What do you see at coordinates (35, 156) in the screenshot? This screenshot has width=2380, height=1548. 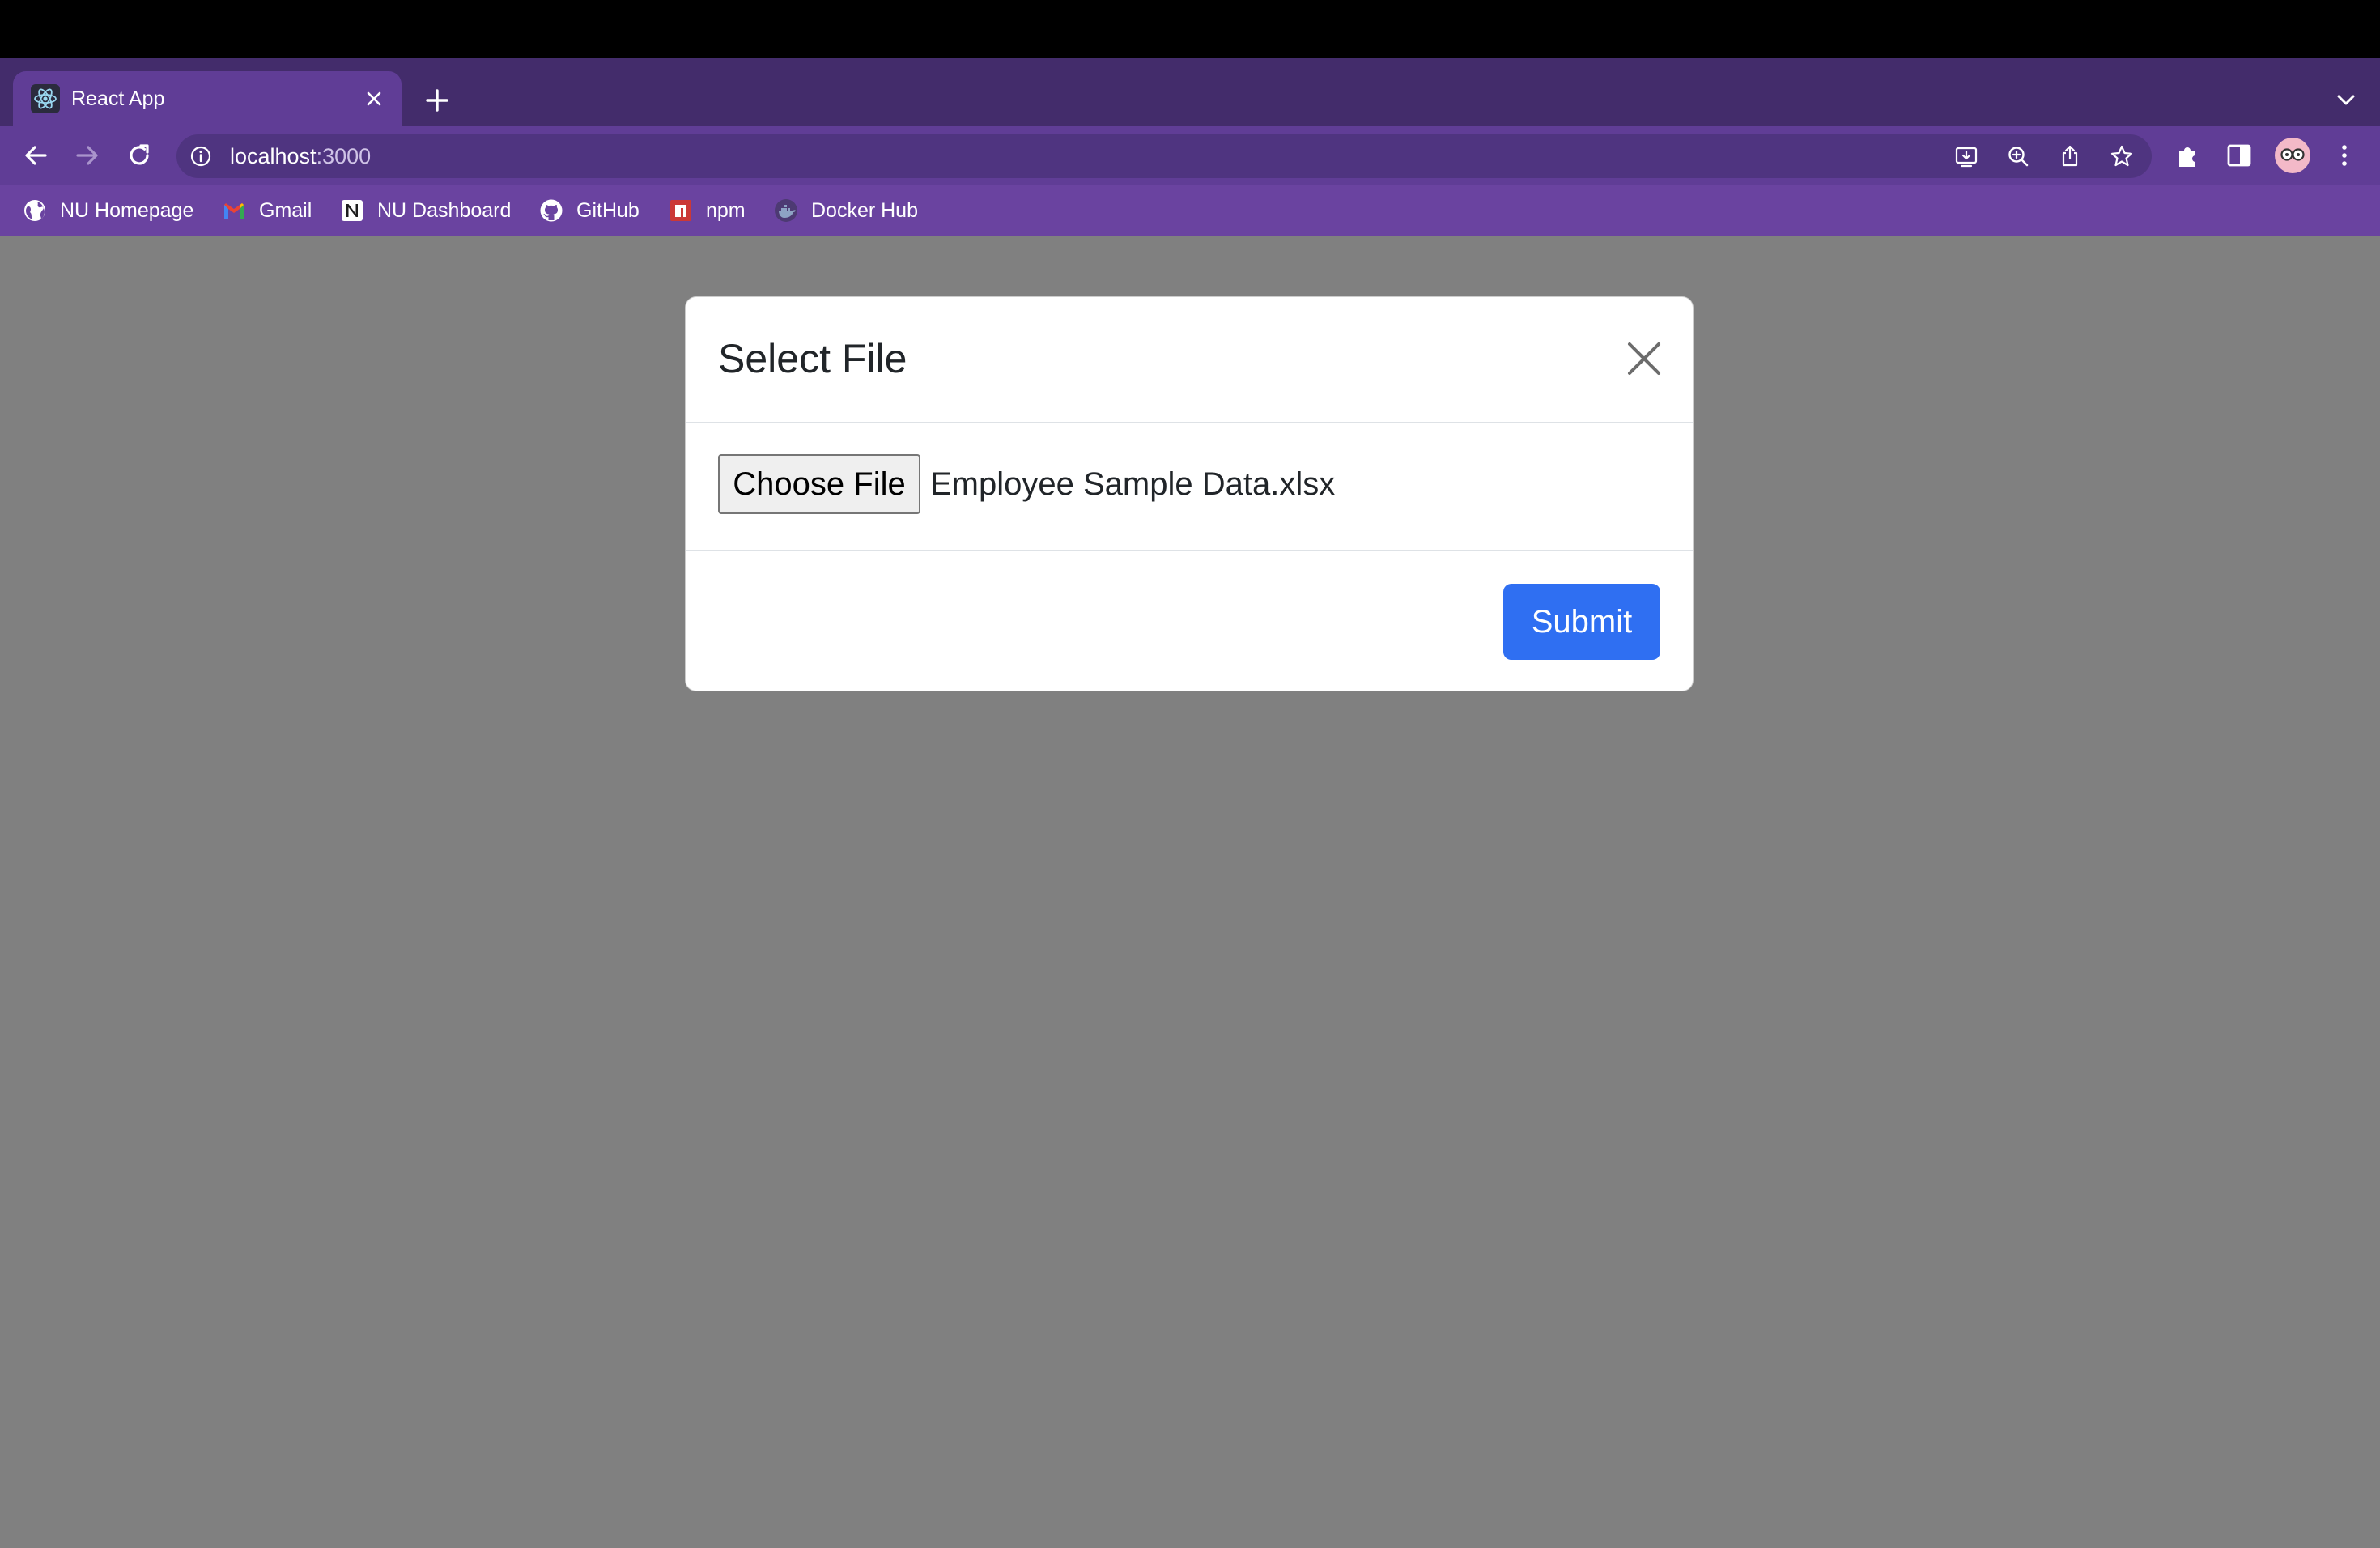 I see `back-arrow-icon` at bounding box center [35, 156].